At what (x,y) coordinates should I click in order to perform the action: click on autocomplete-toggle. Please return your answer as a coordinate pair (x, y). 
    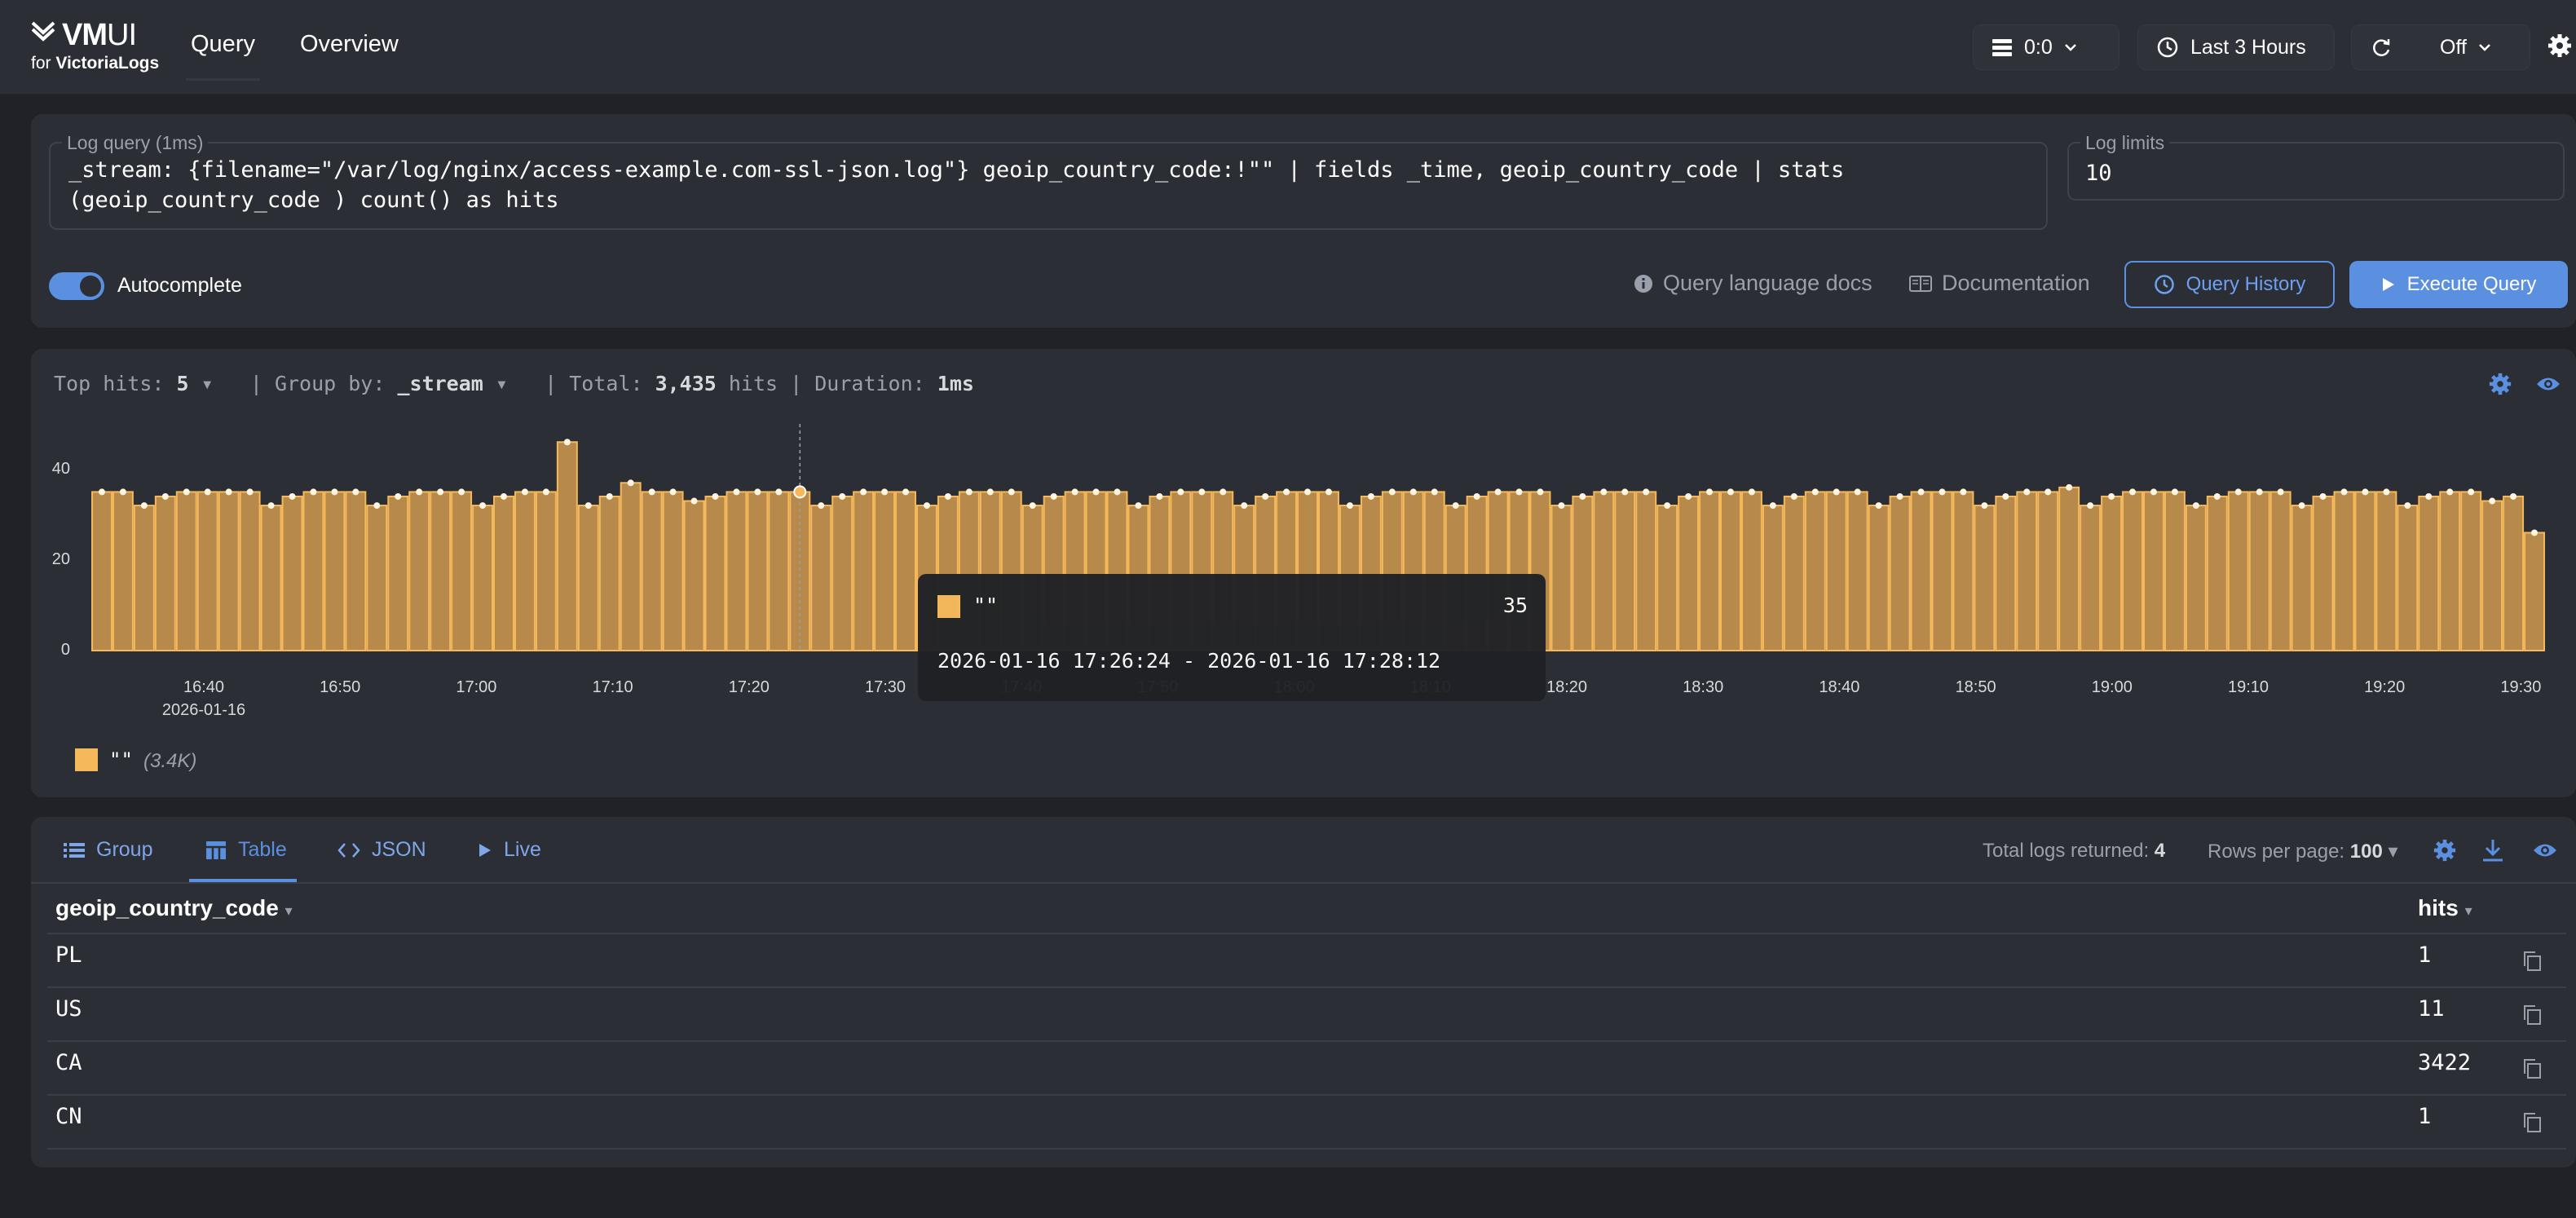
    Looking at the image, I should click on (76, 286).